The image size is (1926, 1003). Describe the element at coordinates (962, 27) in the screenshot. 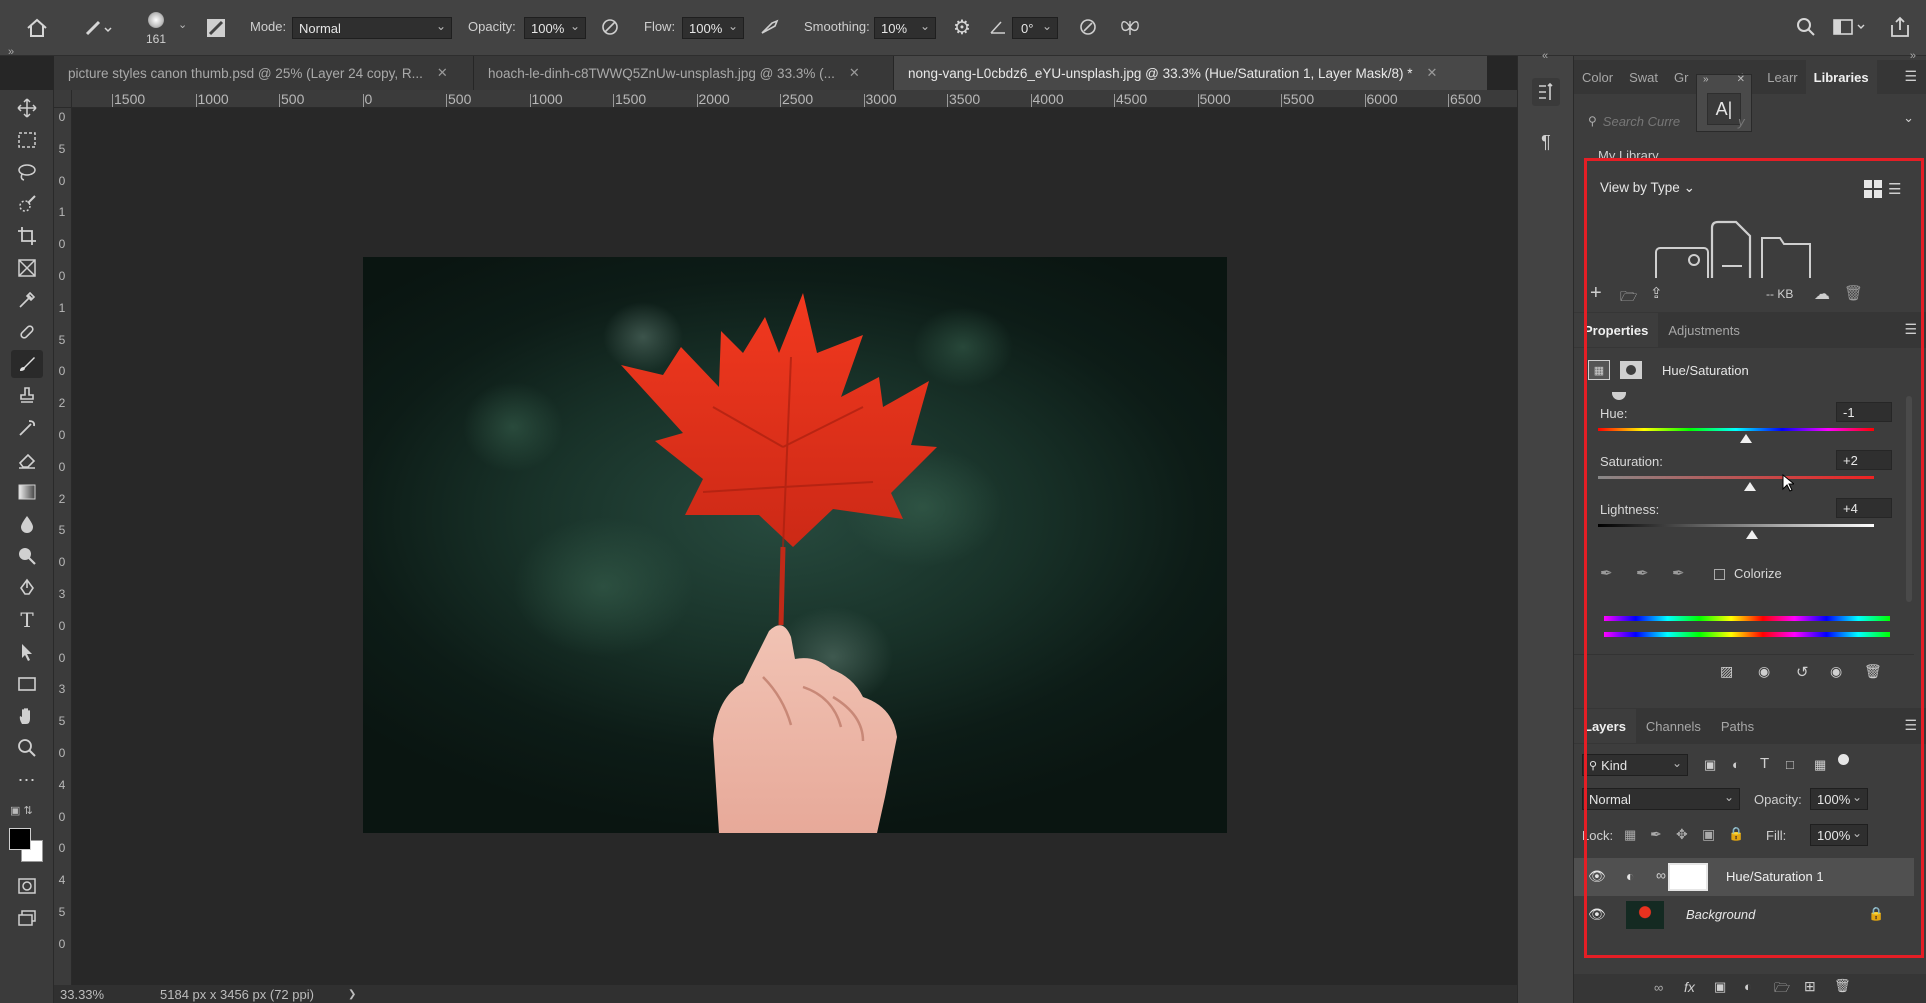

I see `gear-icon: ⚙` at that location.